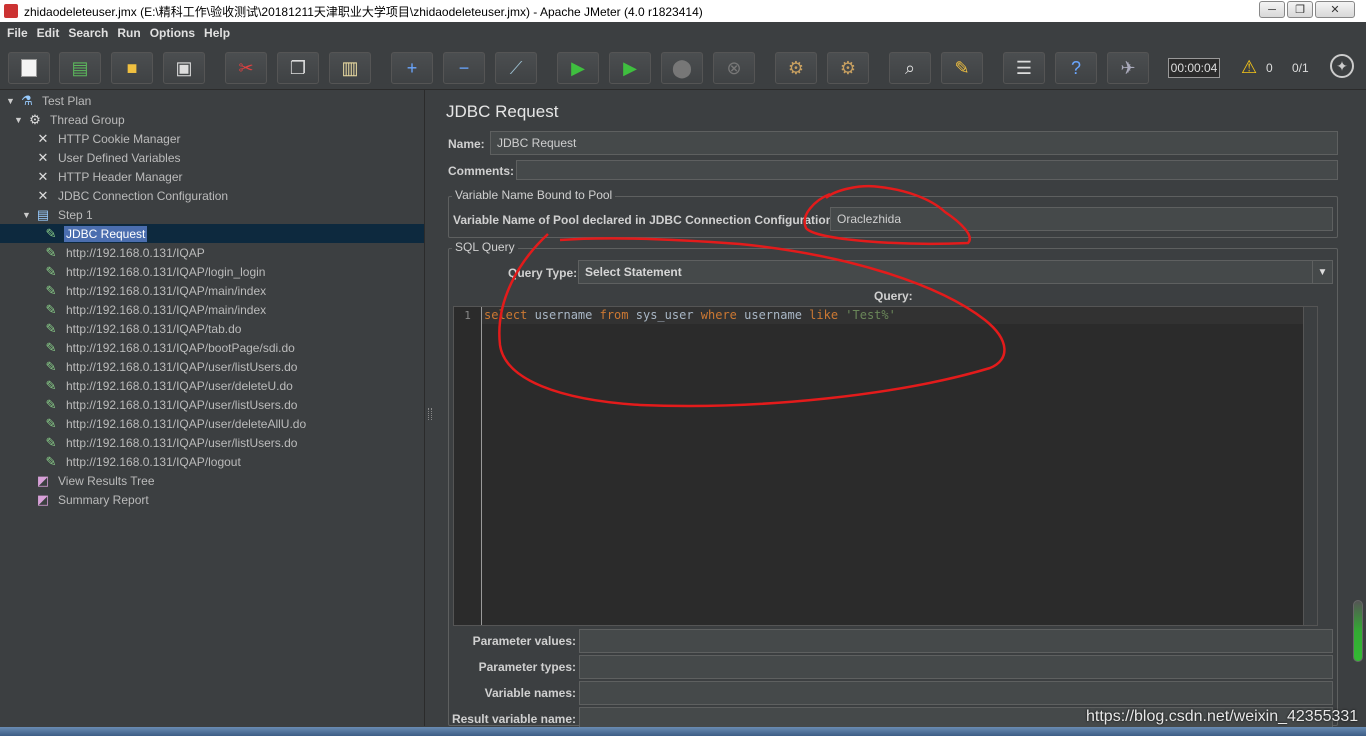 This screenshot has width=1366, height=736. Describe the element at coordinates (184, 68) in the screenshot. I see `save-button: ▣` at that location.